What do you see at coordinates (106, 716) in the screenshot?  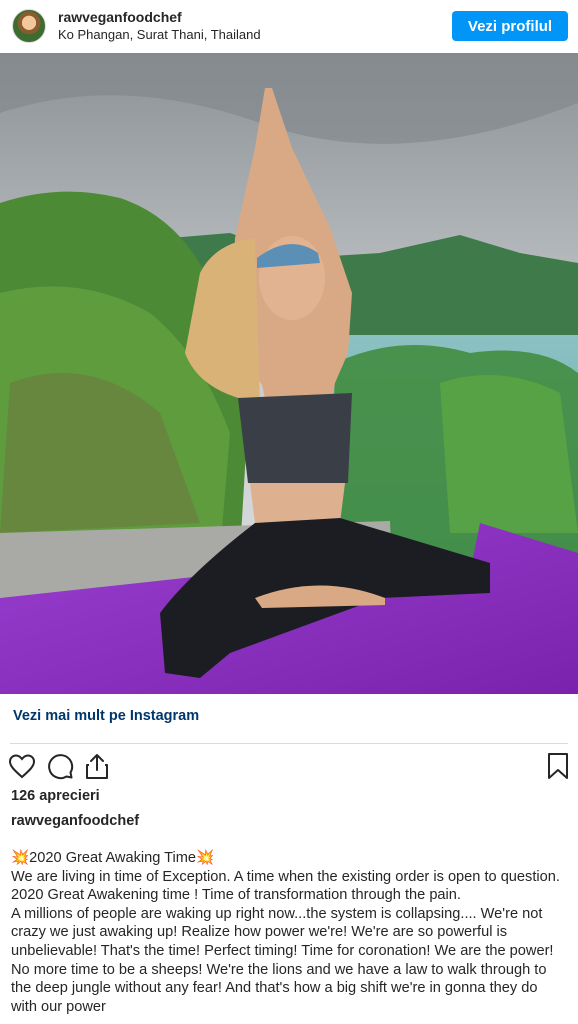 I see `view-more-on-instagram-link: Vezi mai mult pe Instagram` at bounding box center [106, 716].